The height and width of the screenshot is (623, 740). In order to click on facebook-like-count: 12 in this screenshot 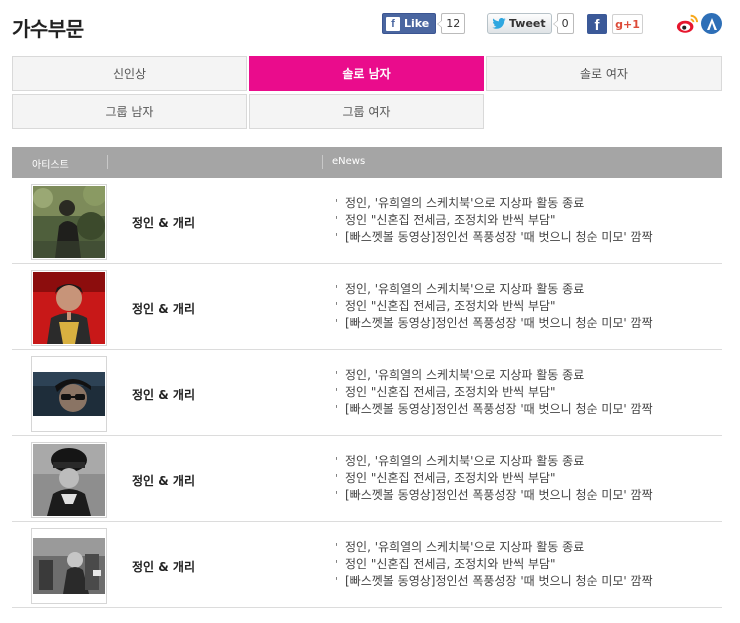, I will do `click(451, 23)`.